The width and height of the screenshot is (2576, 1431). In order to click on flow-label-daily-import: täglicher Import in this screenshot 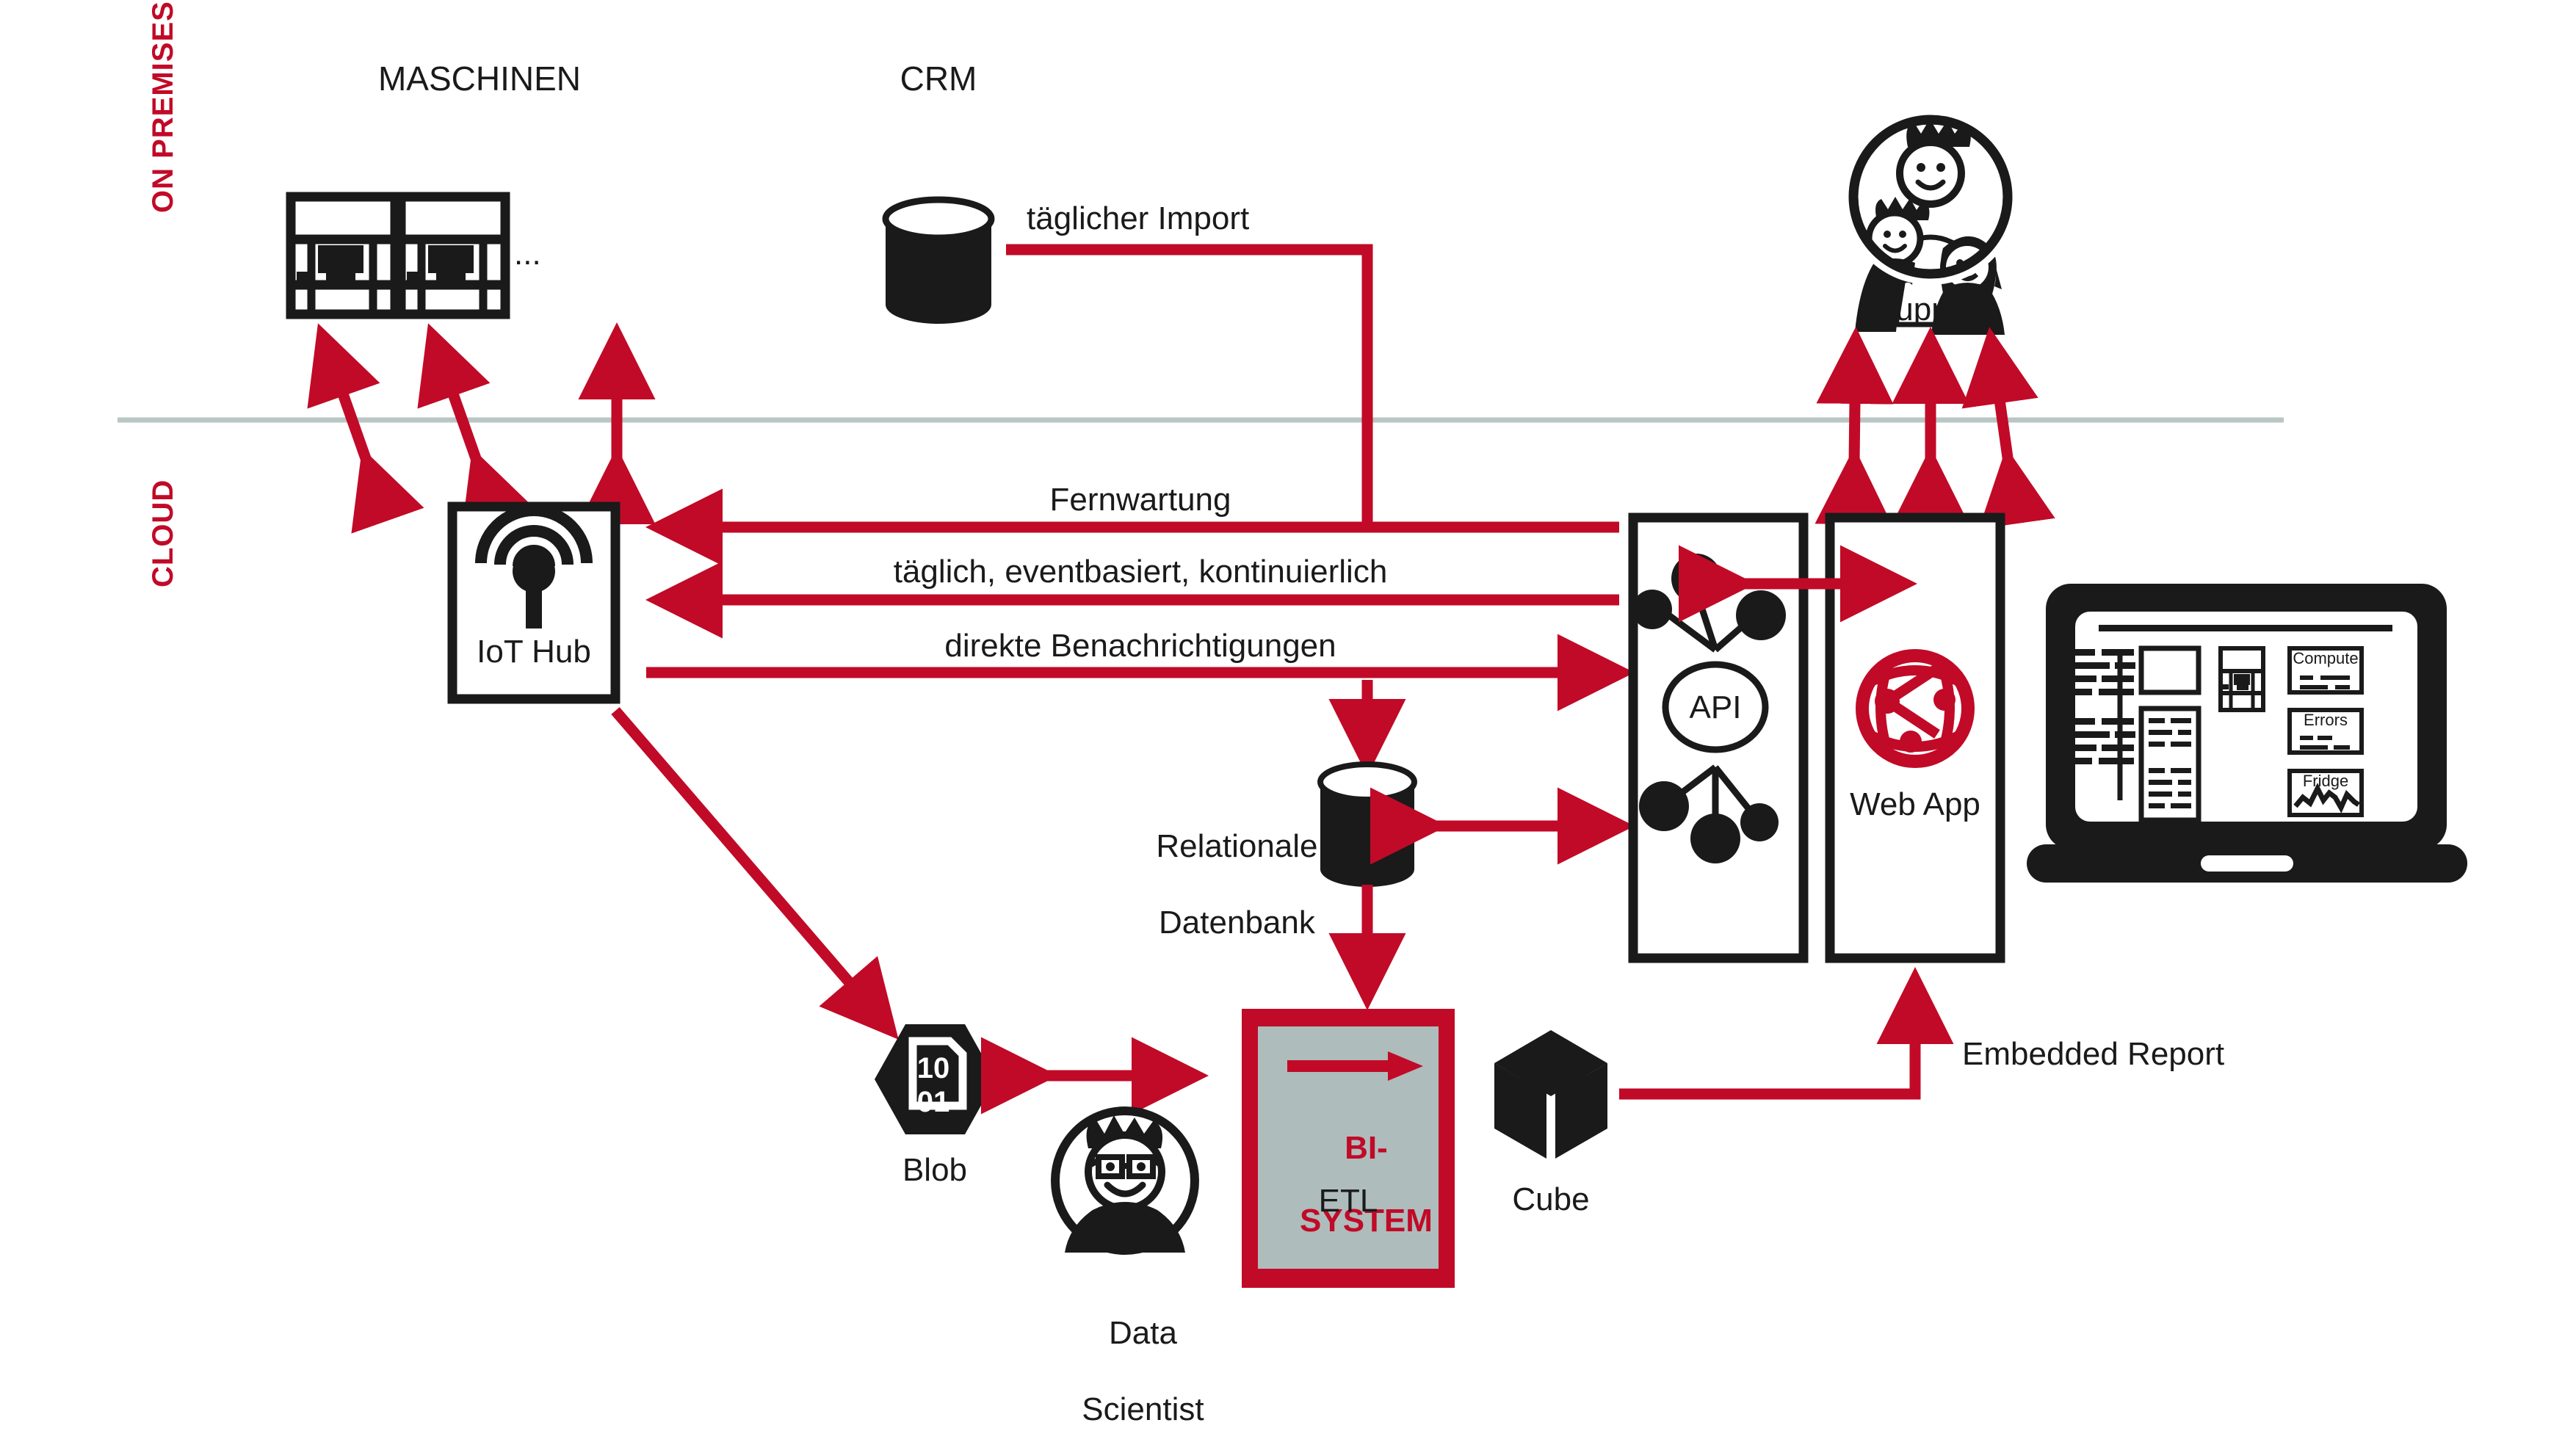, I will do `click(1138, 218)`.